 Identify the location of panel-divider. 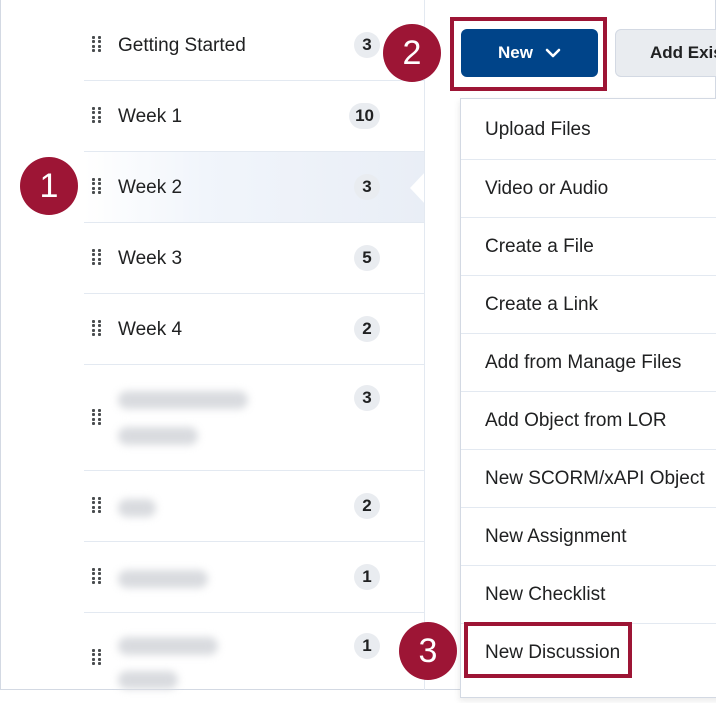
(424, 345).